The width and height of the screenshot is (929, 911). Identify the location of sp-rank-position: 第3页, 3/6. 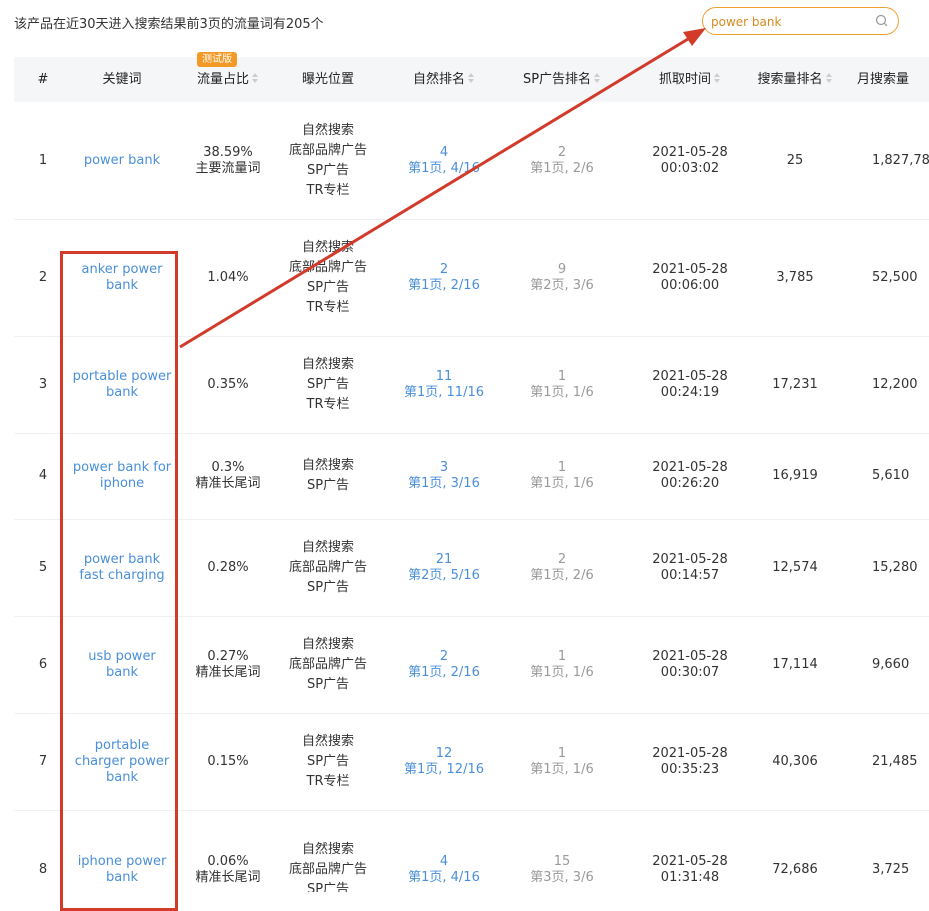
(562, 877).